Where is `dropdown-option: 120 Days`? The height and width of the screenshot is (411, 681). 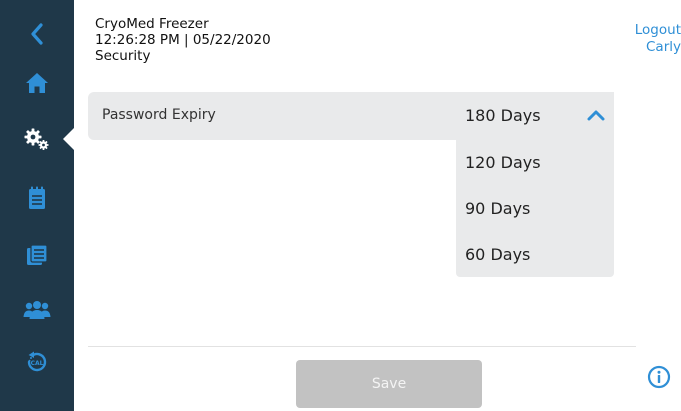
dropdown-option: 120 Days is located at coordinates (535, 162).